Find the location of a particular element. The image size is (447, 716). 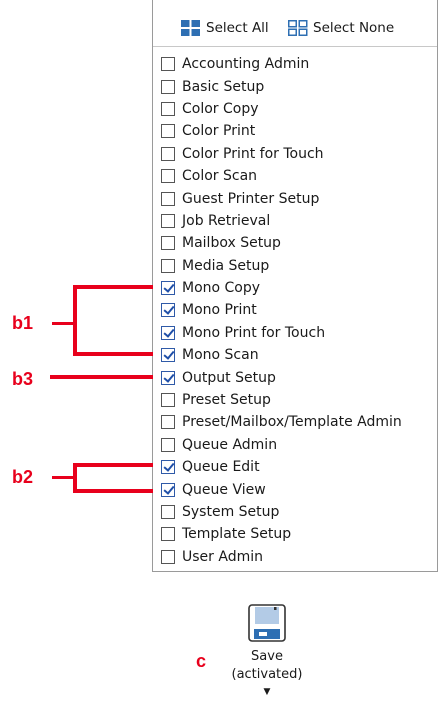

annotation-b2-bracket-top is located at coordinates (113, 465).